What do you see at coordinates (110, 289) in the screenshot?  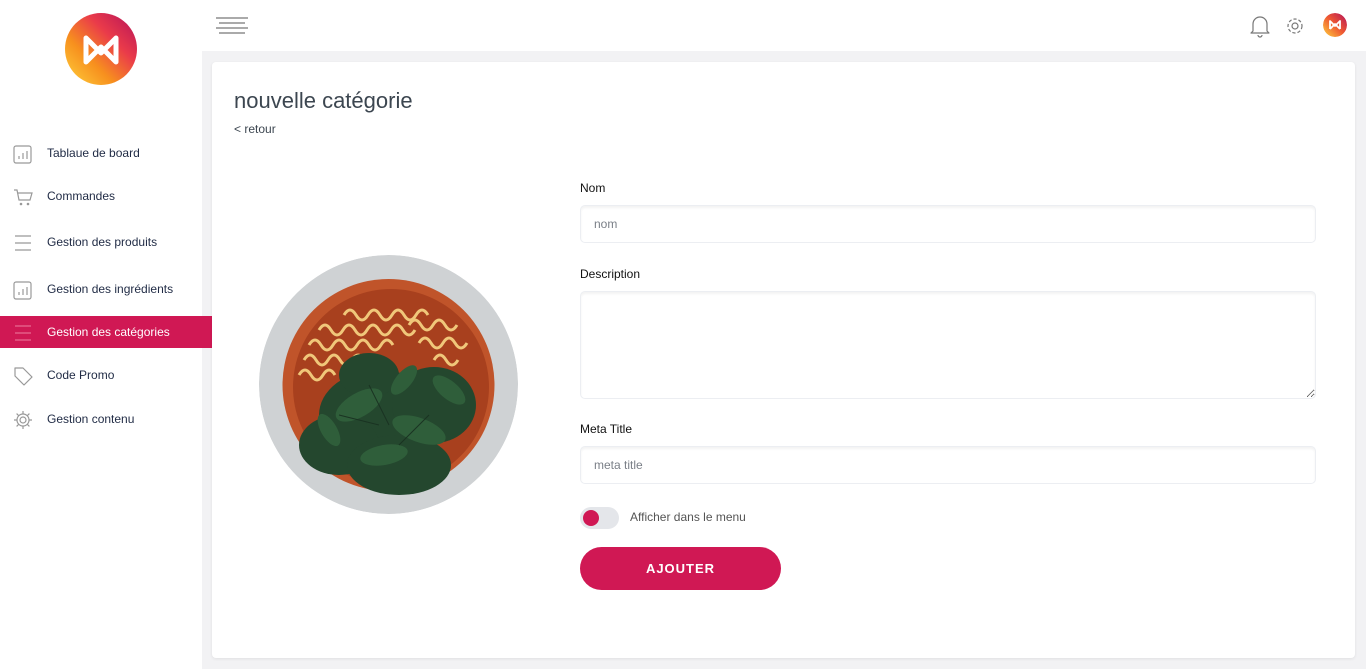 I see `sidebar-item-label: Gestion des ingrédients` at bounding box center [110, 289].